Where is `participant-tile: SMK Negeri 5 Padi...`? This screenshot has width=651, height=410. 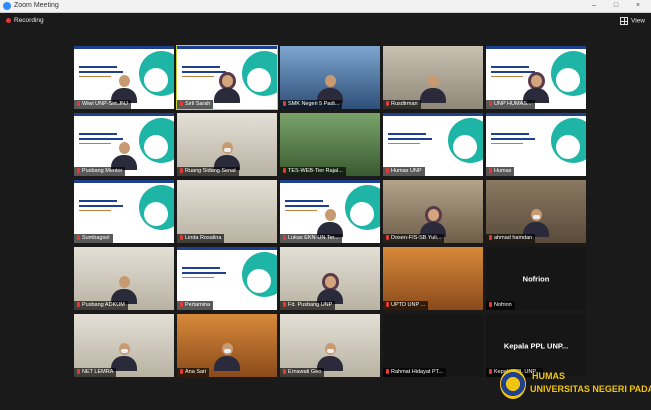
participant-tile: SMK Negeri 5 Padi... is located at coordinates (330, 77).